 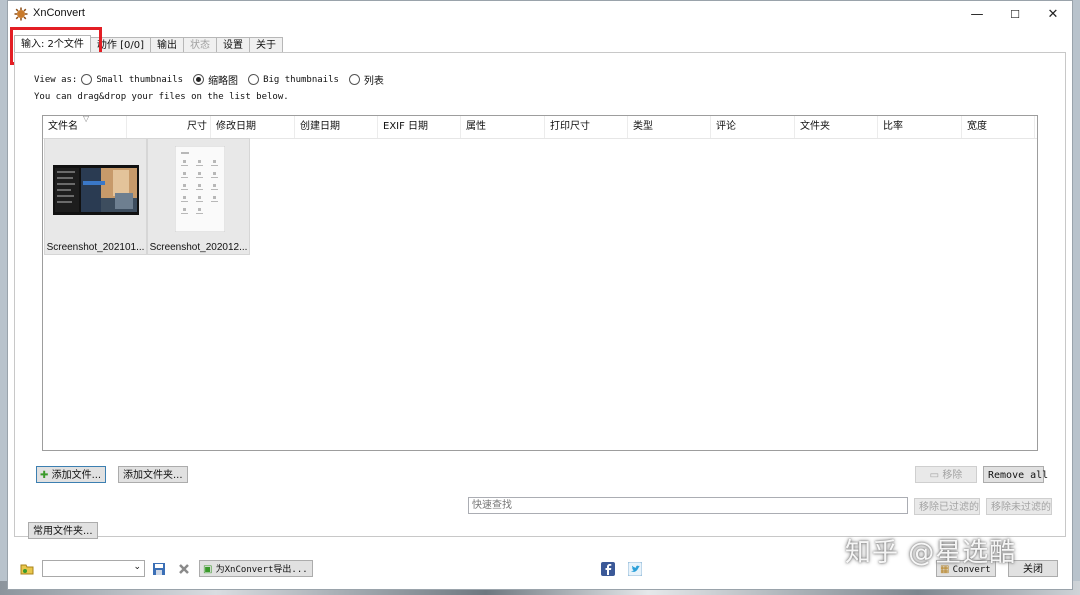 What do you see at coordinates (254, 79) in the screenshot?
I see `radio-big-thumbnails` at bounding box center [254, 79].